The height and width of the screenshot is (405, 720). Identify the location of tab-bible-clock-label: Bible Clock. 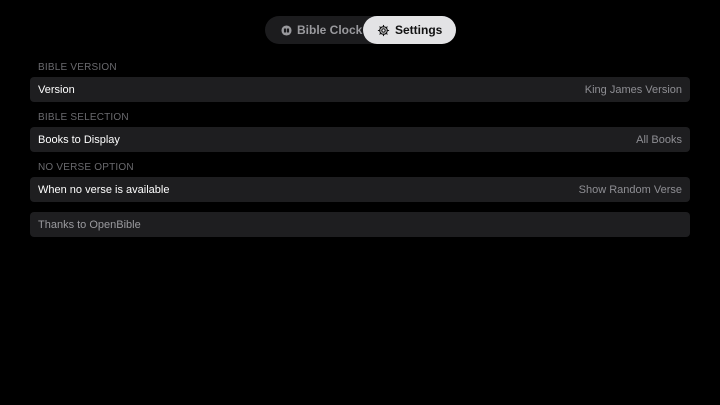
(330, 30).